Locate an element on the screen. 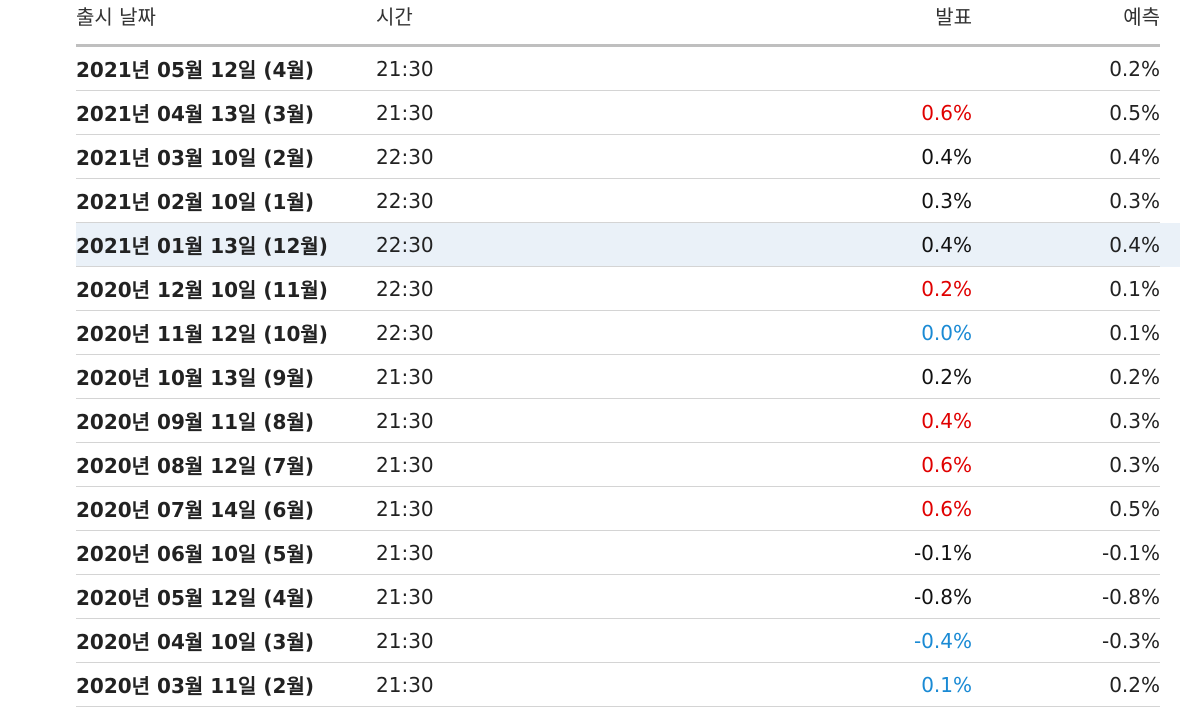  column-header-actual: 발표 is located at coordinates (734, 23).